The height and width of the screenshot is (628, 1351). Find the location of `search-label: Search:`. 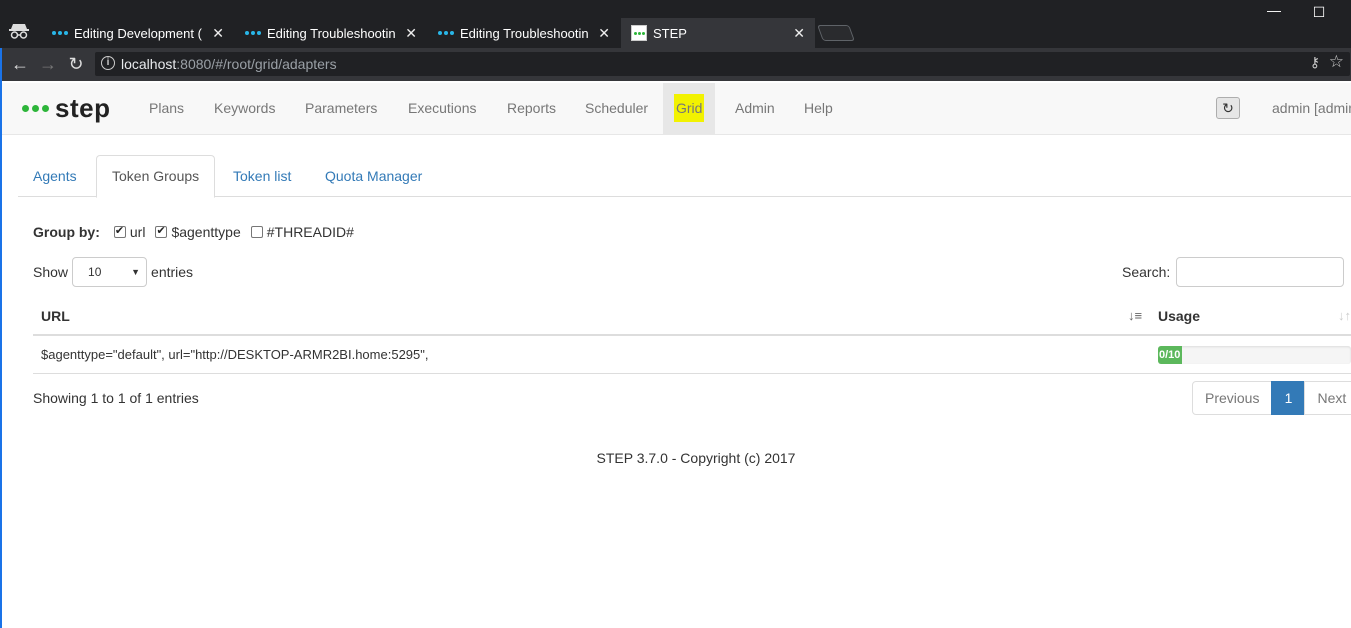

search-label: Search: is located at coordinates (1146, 272).